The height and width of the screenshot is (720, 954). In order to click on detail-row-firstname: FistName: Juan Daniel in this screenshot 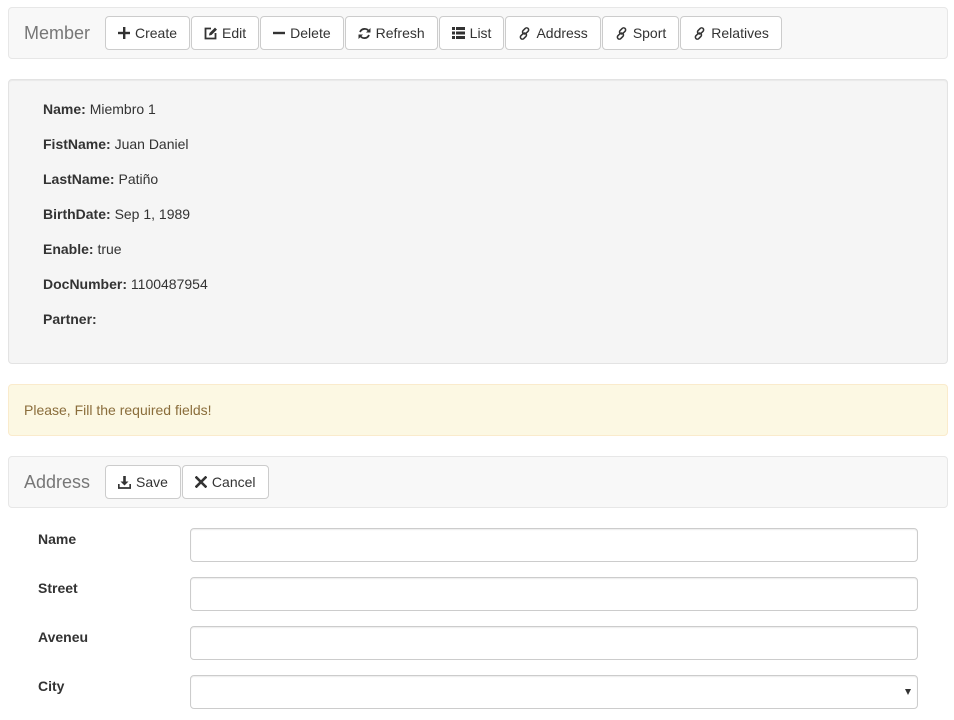, I will do `click(495, 152)`.